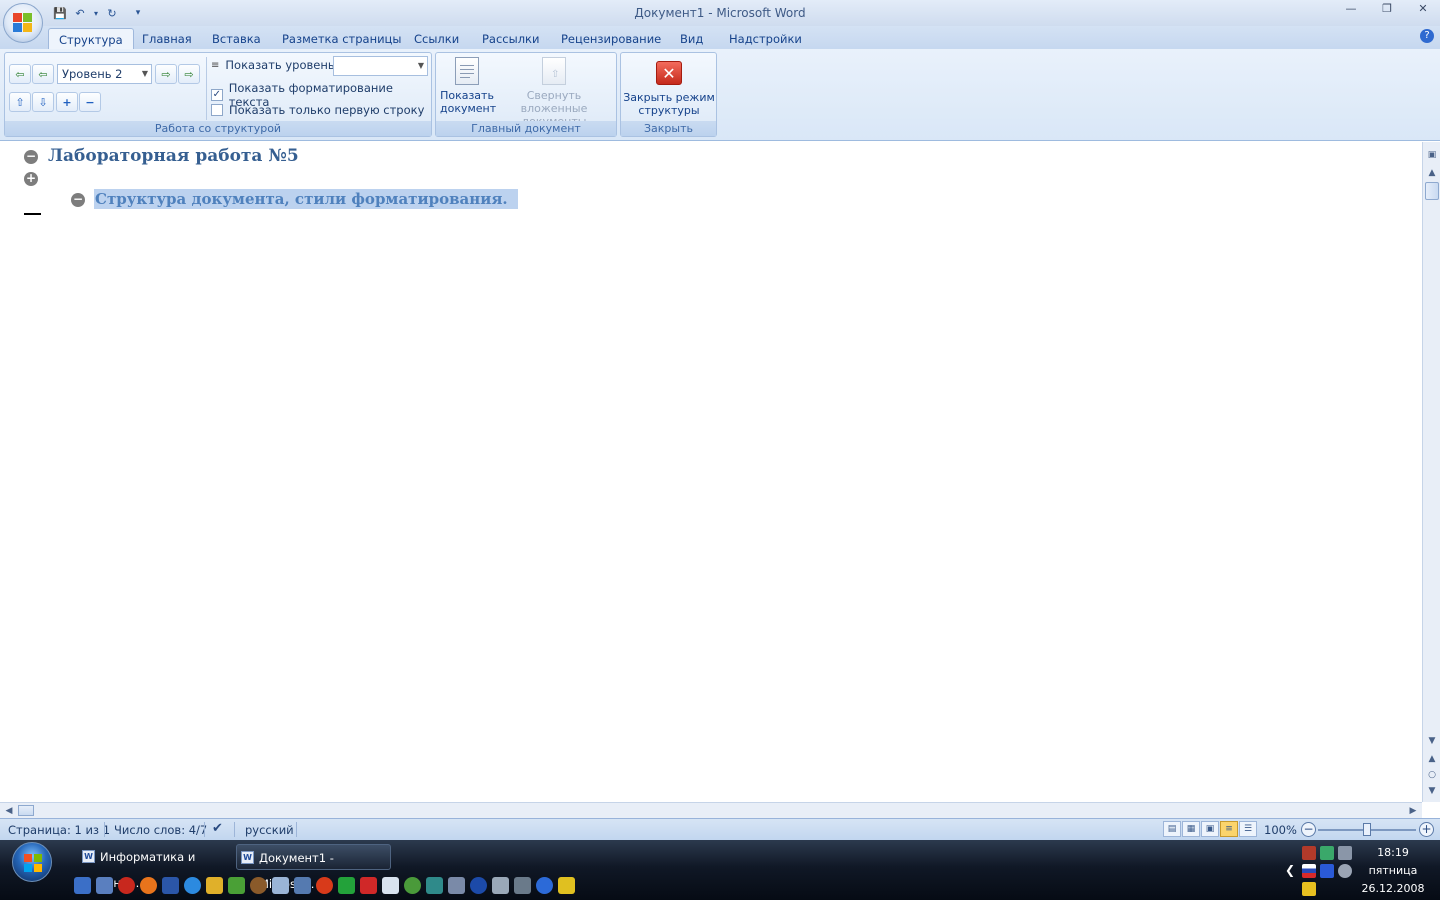 The width and height of the screenshot is (1440, 900). What do you see at coordinates (269, 830) in the screenshot?
I see `language-indicator: русский` at bounding box center [269, 830].